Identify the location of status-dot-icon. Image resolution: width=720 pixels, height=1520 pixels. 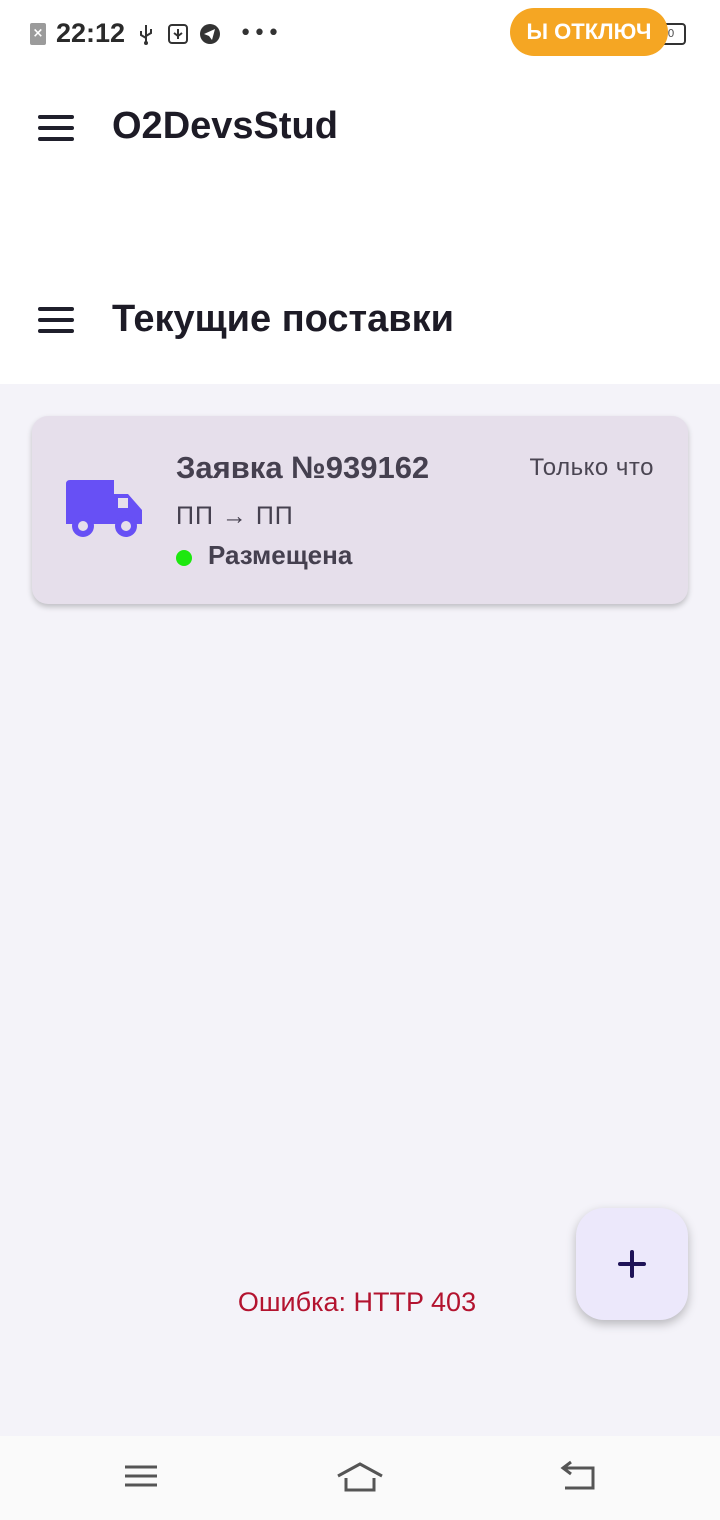
(184, 558).